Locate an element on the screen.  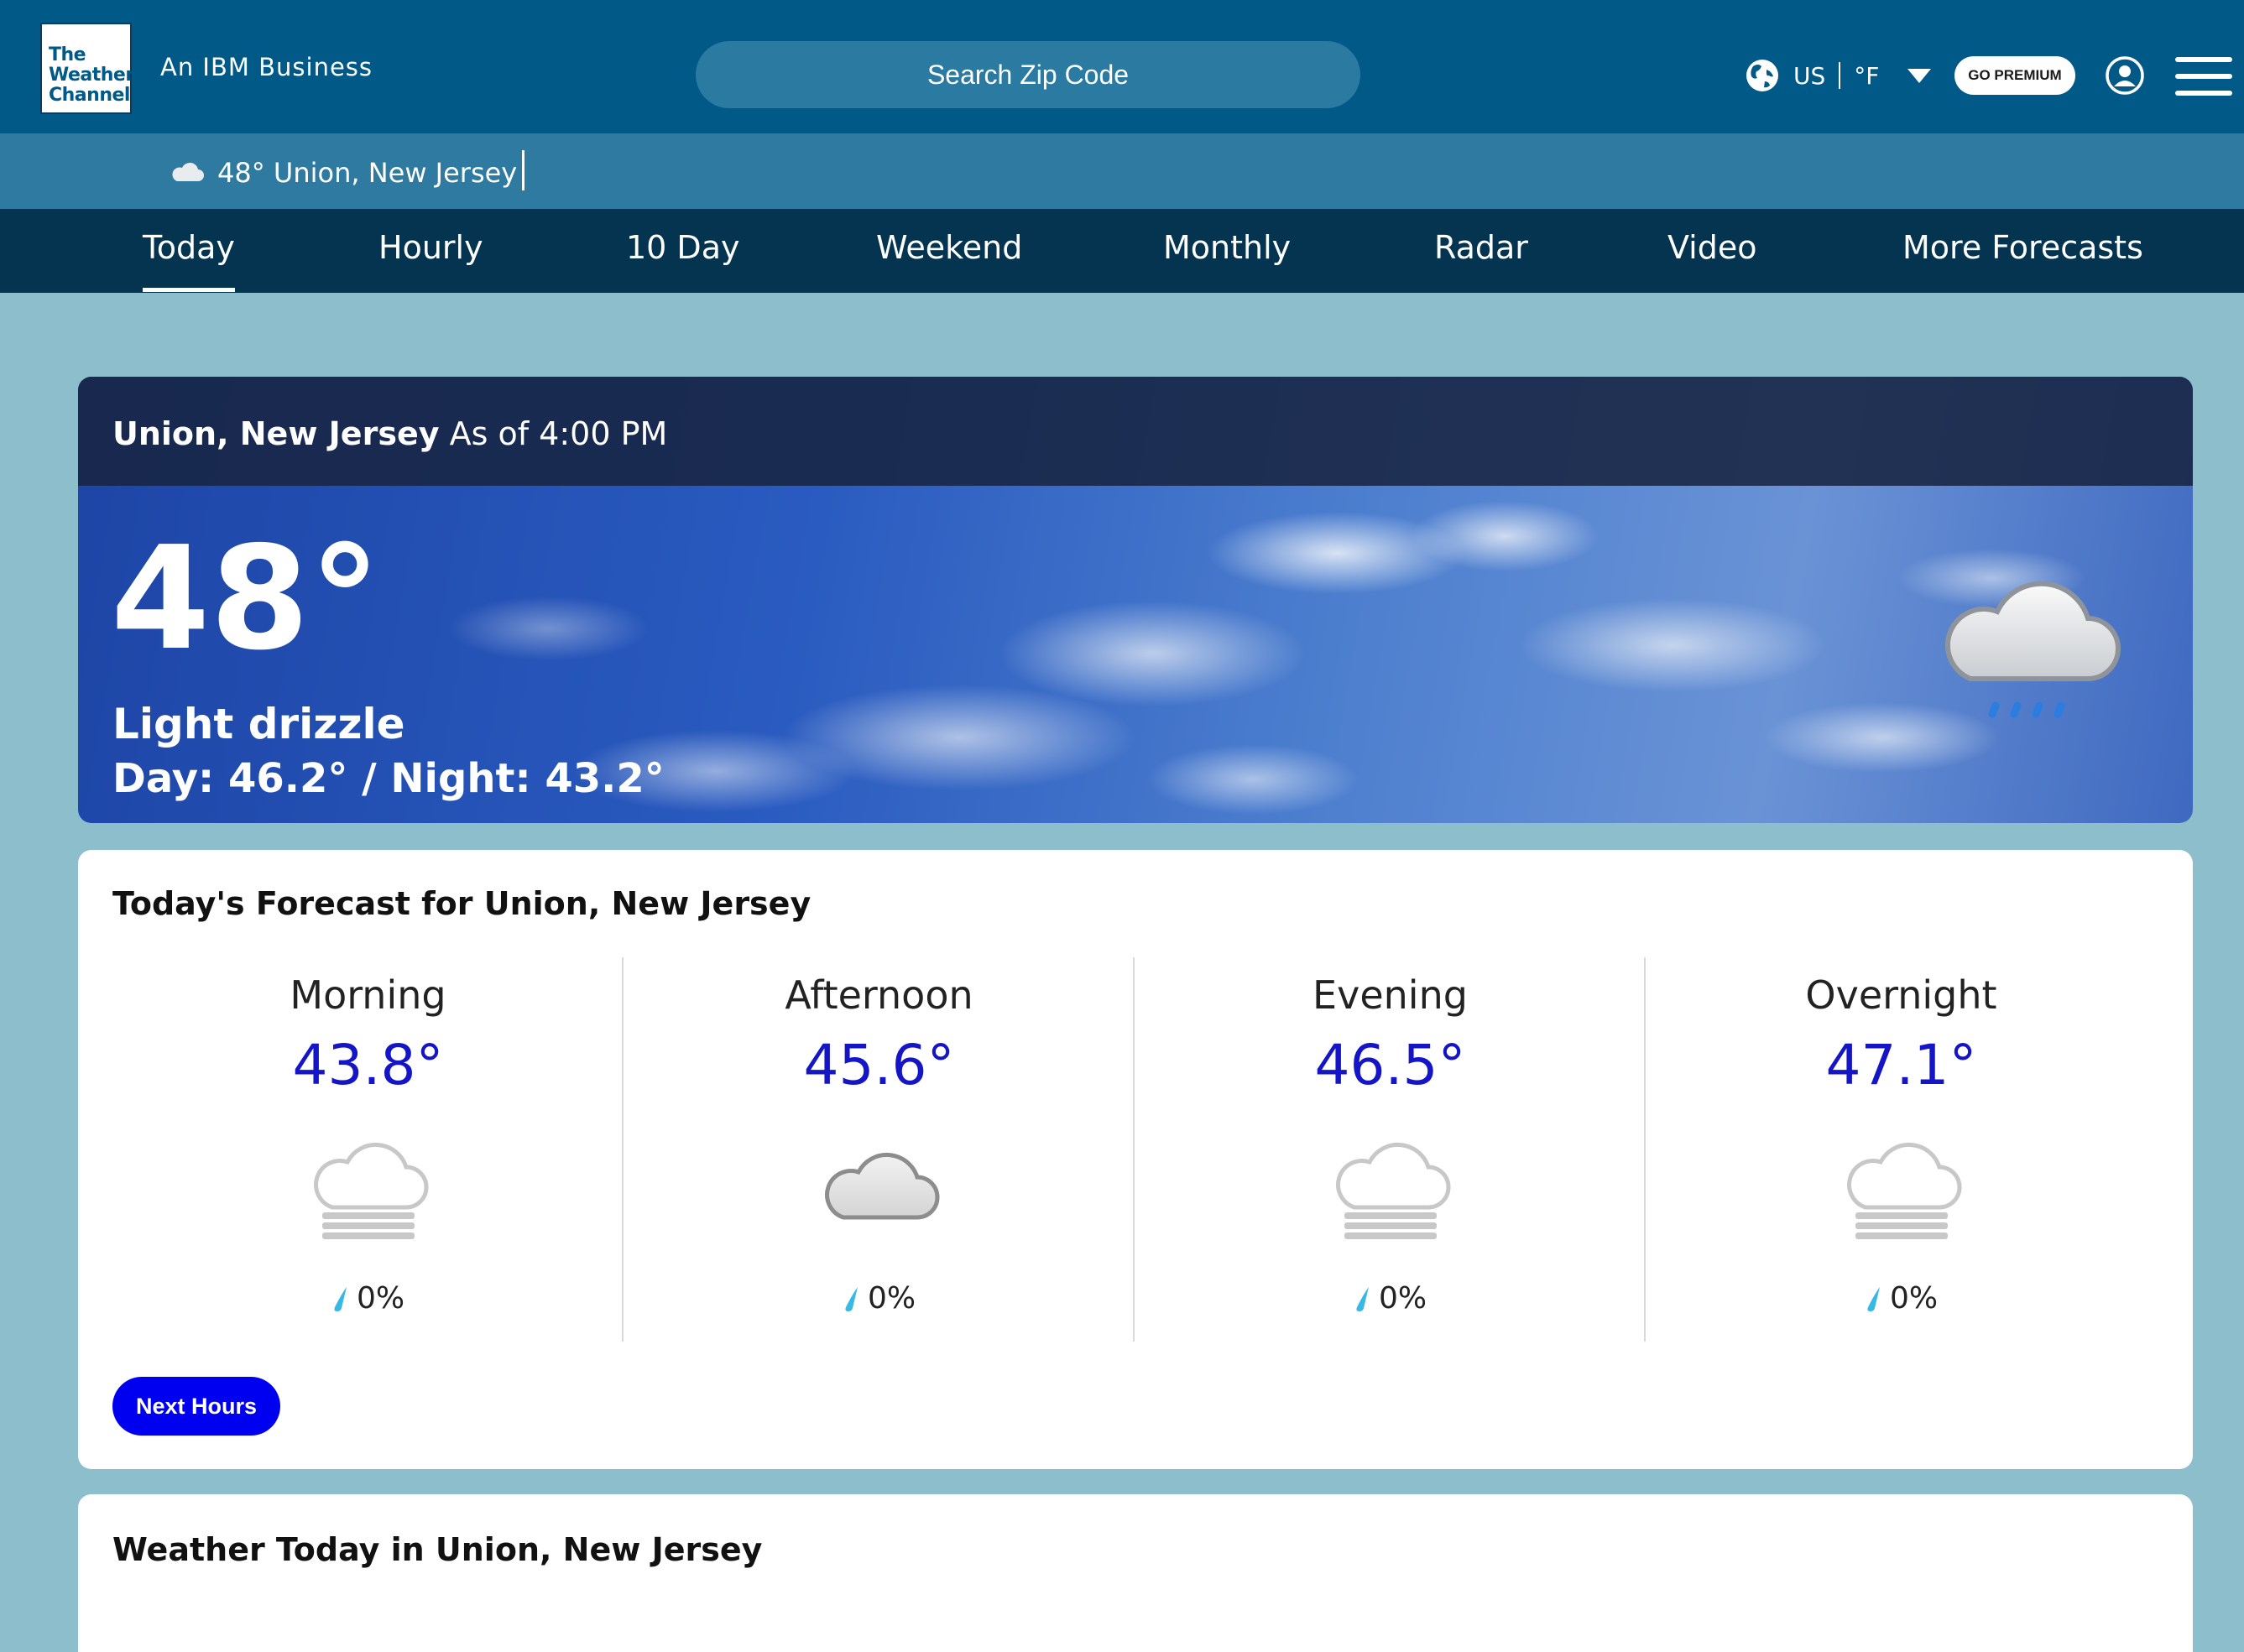
period-temperature: 43.8° is located at coordinates (368, 1065).